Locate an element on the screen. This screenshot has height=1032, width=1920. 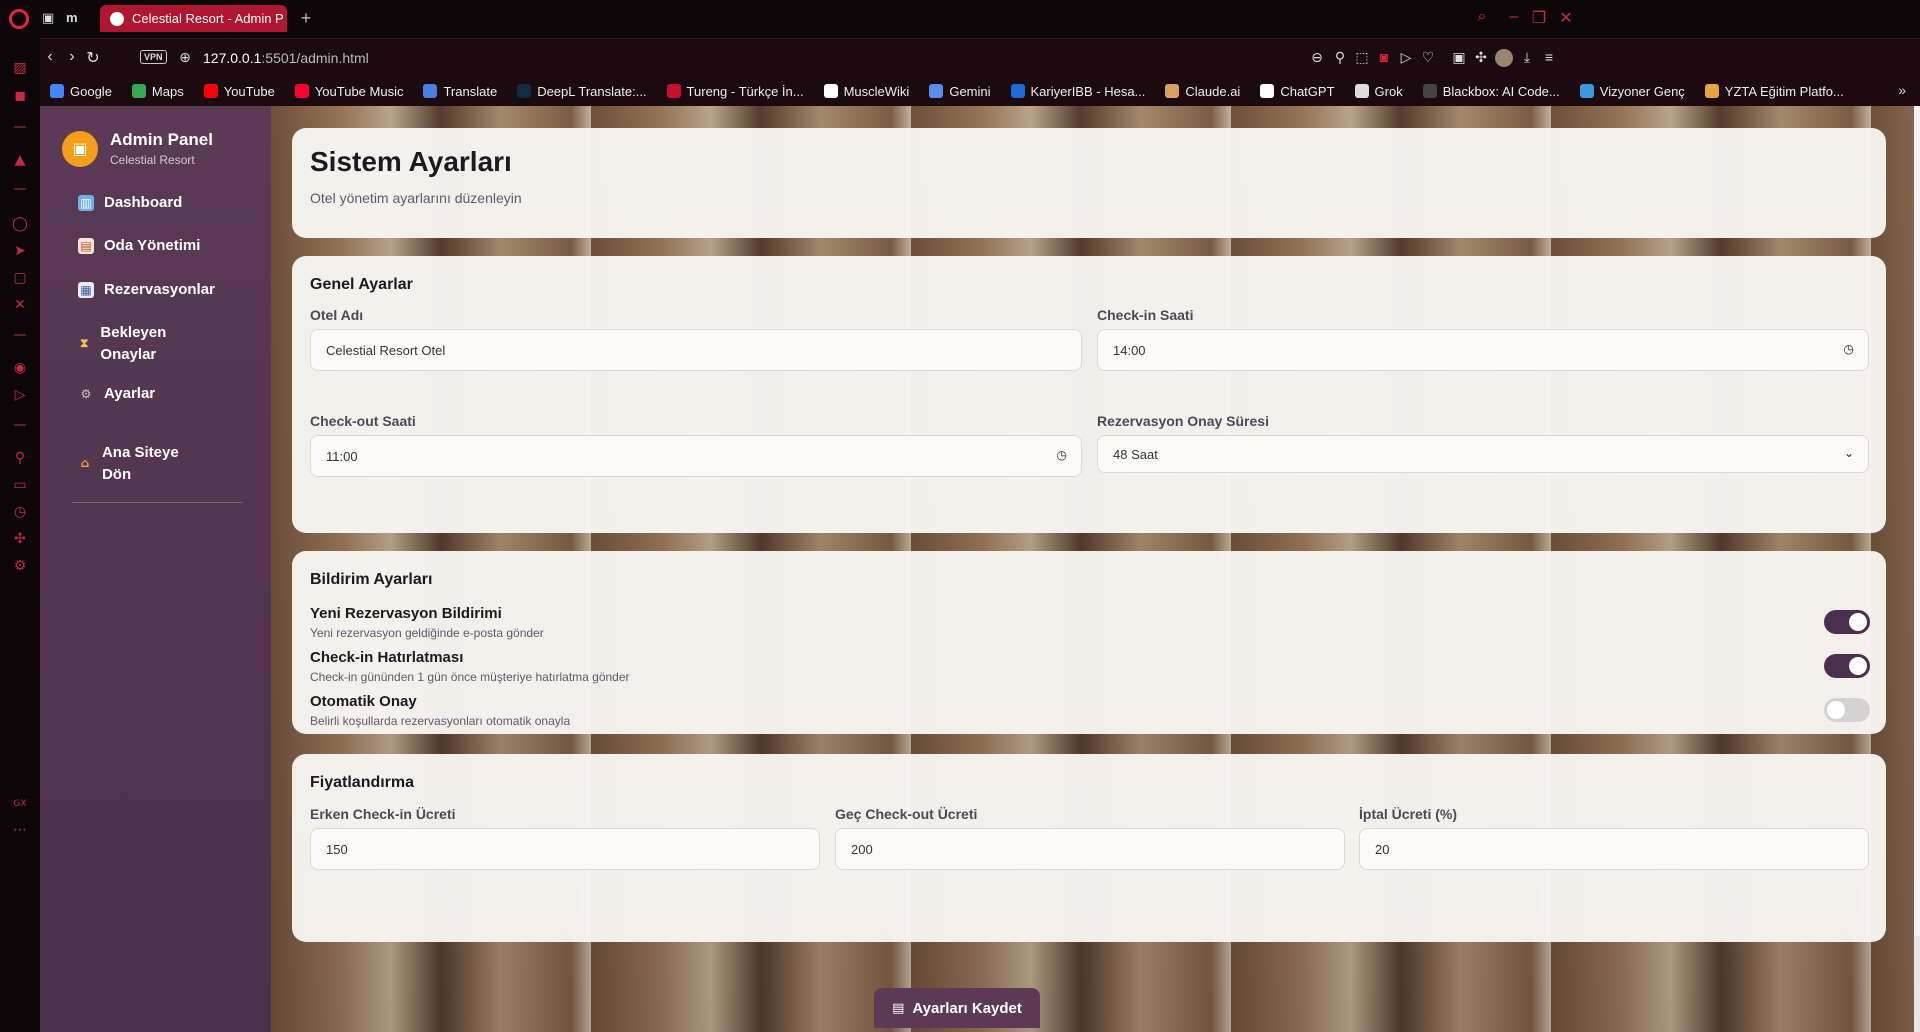
aria-icon: ▨ is located at coordinates (20, 68).